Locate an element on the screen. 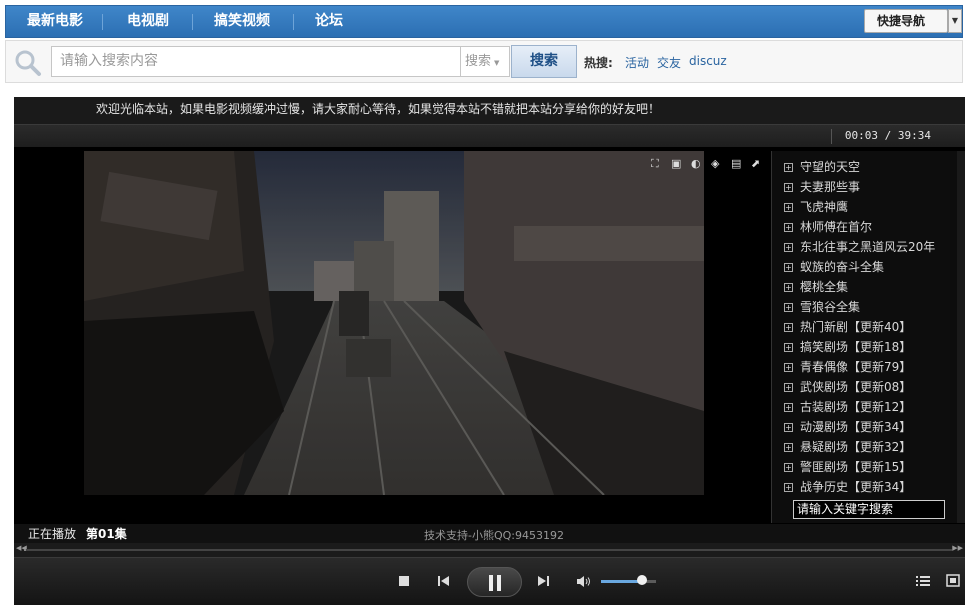 Image resolution: width=968 pixels, height=608 pixels. playlist-item: + 悬疑剧场【更新32】 is located at coordinates (847, 447).